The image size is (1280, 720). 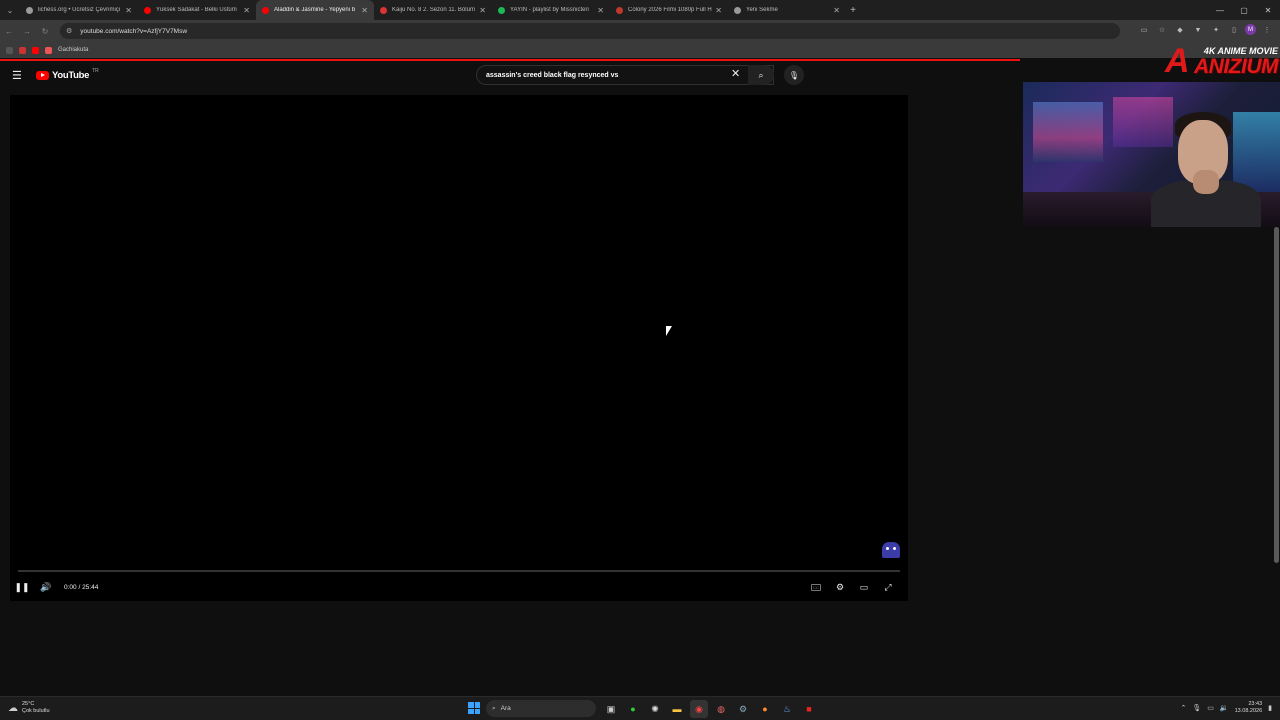 What do you see at coordinates (1180, 30) in the screenshot?
I see `extension-icon: ◆` at bounding box center [1180, 30].